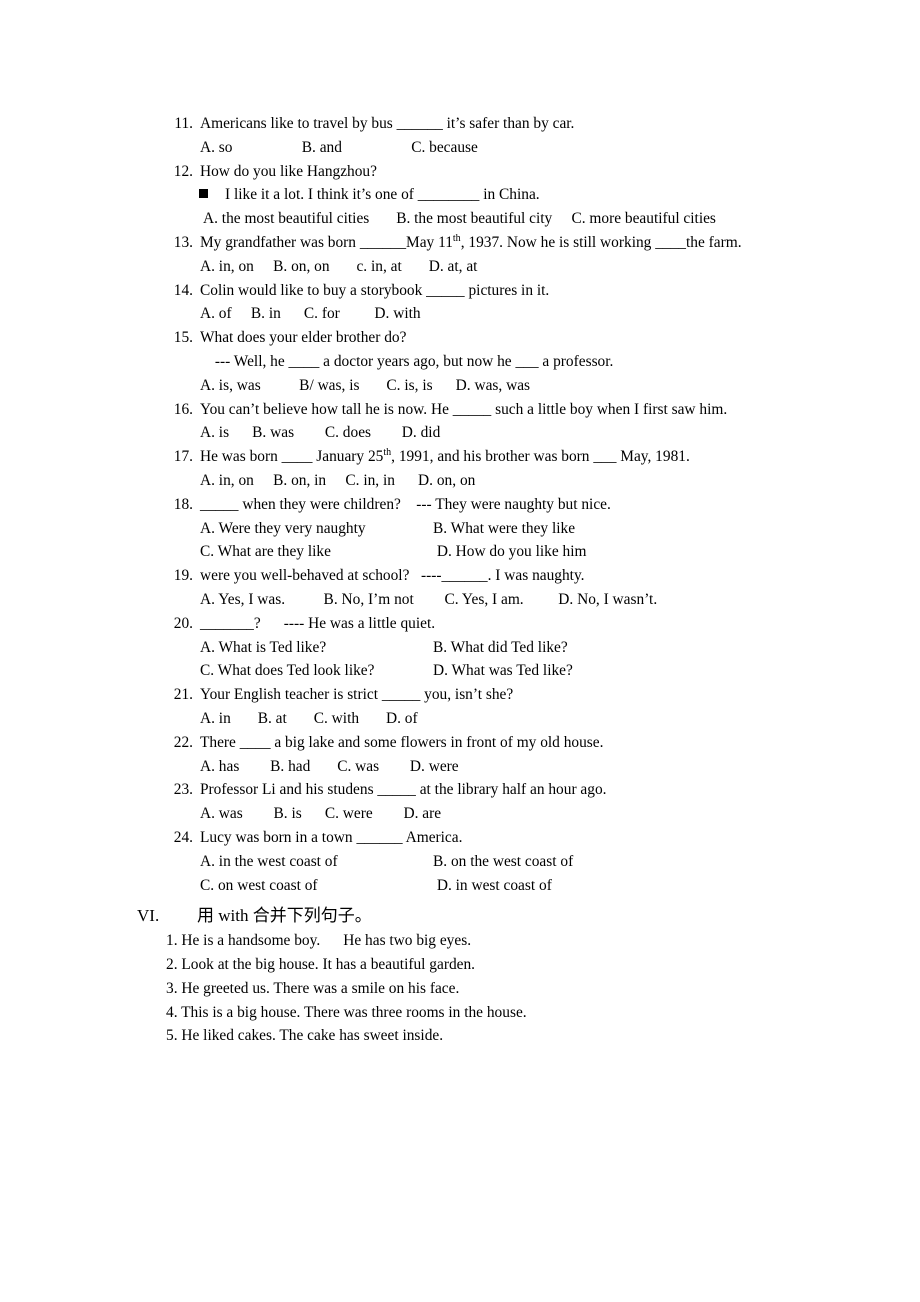 This screenshot has width=920, height=1302. I want to click on stem-part-1: He was born ____ January 25, so click(292, 457).